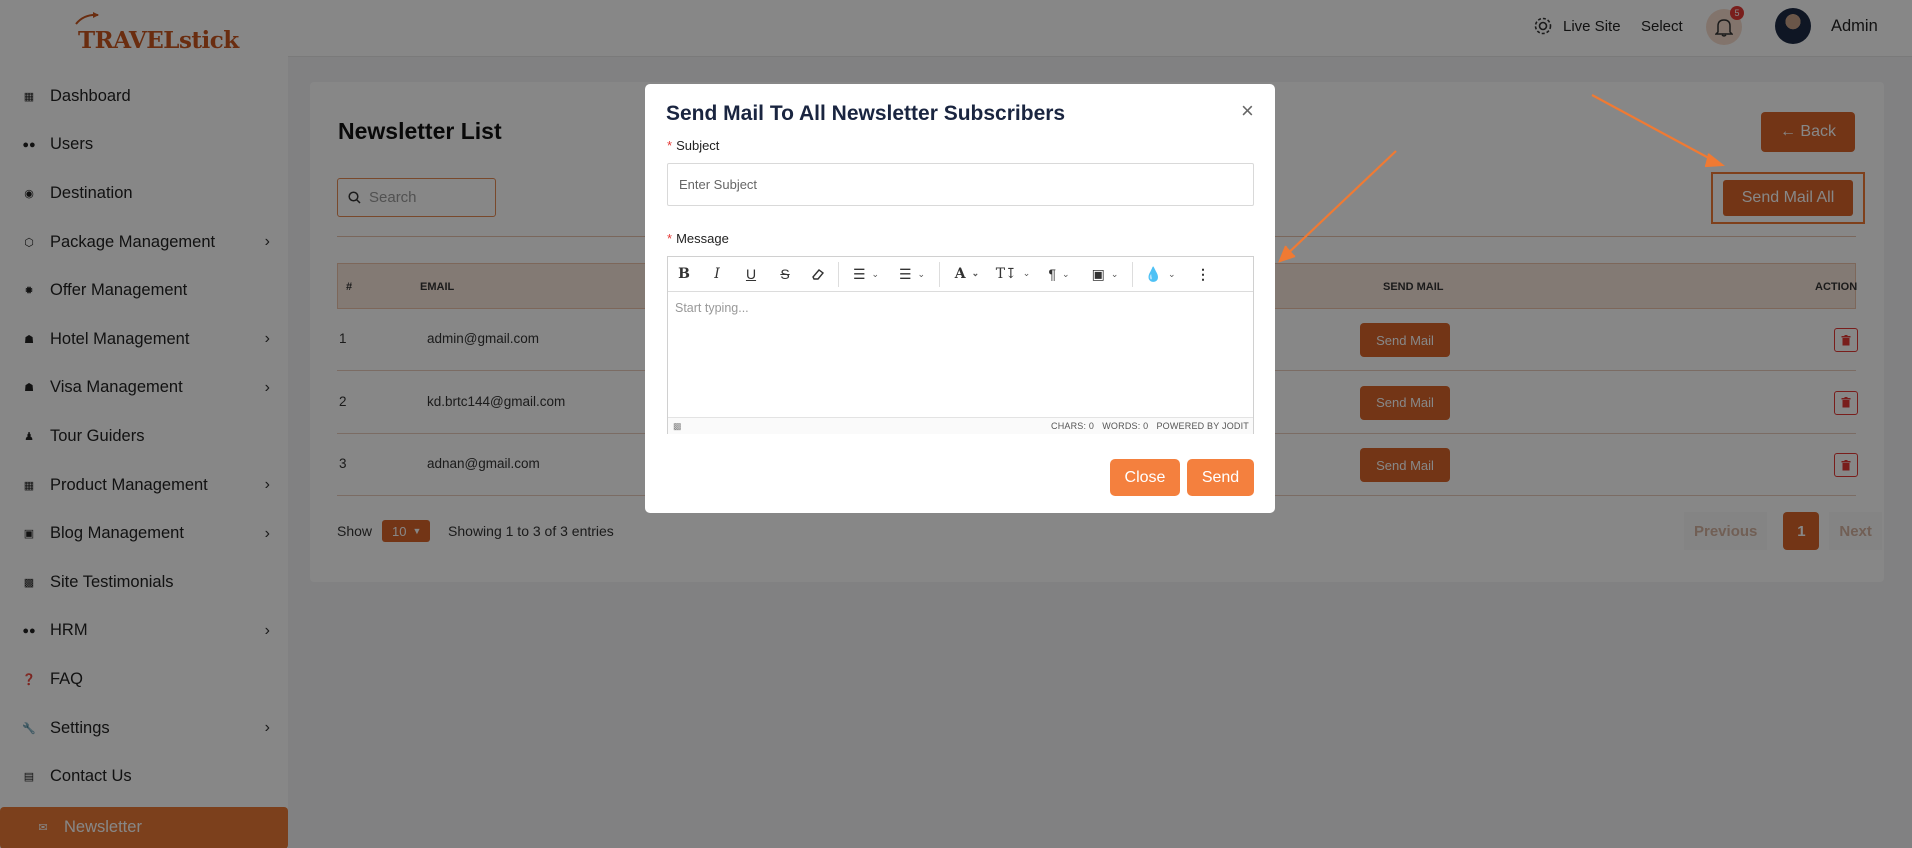  What do you see at coordinates (1145, 477) in the screenshot?
I see `close-button: Close` at bounding box center [1145, 477].